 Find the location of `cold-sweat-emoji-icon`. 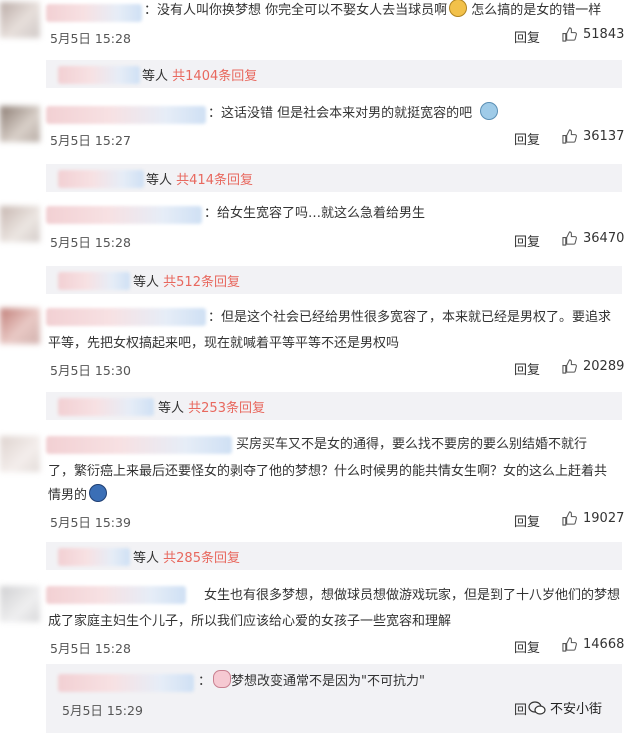

cold-sweat-emoji-icon is located at coordinates (489, 111).